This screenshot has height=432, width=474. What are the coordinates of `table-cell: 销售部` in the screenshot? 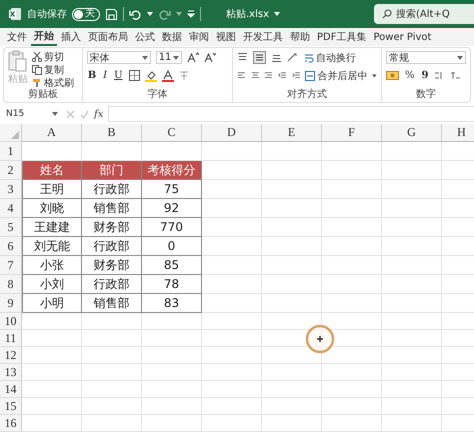 It's located at (112, 208).